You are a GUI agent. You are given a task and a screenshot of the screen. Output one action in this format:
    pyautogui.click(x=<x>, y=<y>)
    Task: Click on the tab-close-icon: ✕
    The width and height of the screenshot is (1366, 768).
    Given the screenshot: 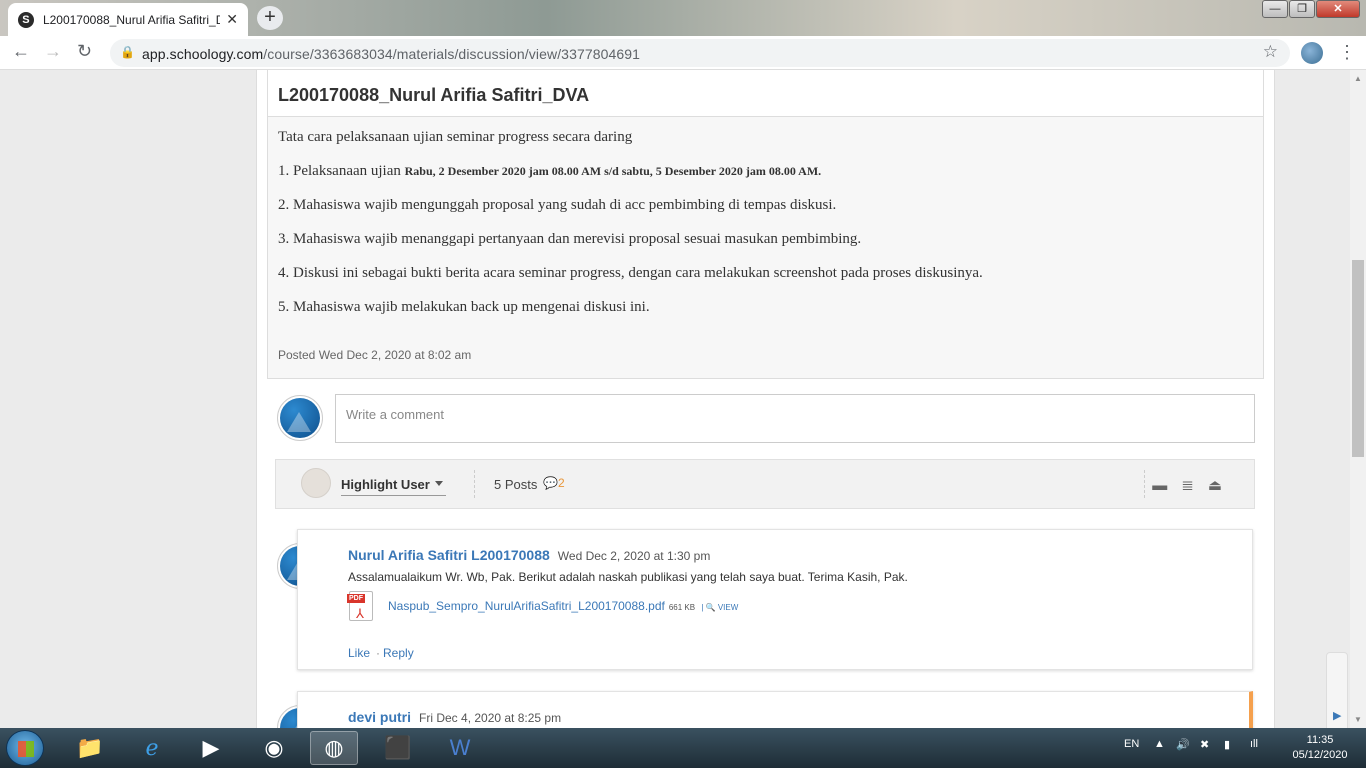 What is the action you would take?
    pyautogui.click(x=232, y=19)
    